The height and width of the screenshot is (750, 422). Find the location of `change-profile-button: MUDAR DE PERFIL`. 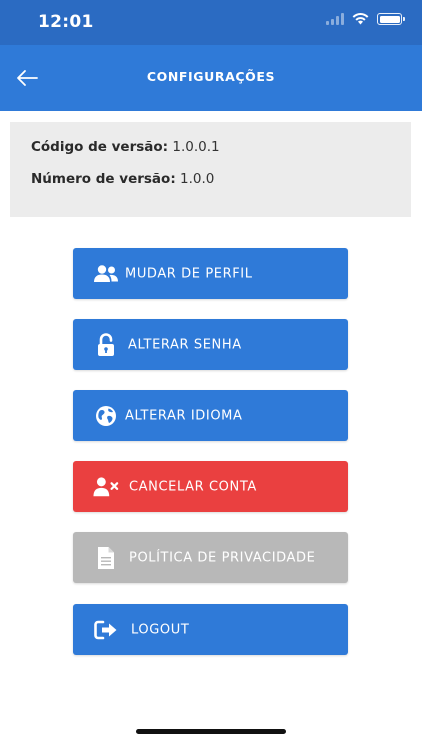

change-profile-button: MUDAR DE PERFIL is located at coordinates (210, 273).